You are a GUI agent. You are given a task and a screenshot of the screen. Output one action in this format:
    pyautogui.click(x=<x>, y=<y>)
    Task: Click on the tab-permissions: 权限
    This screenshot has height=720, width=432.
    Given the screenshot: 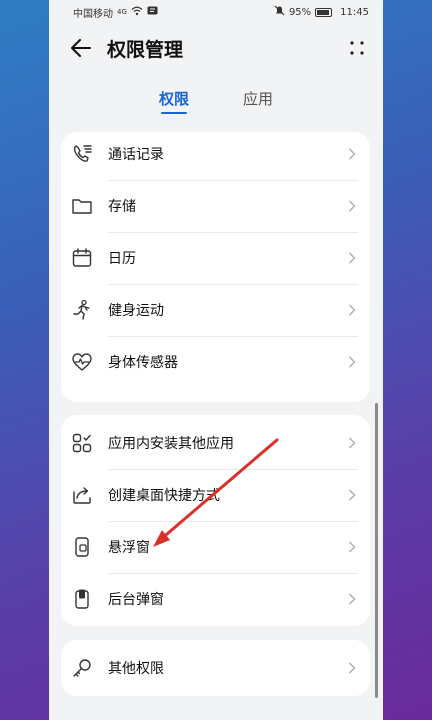 What is the action you would take?
    pyautogui.click(x=174, y=103)
    